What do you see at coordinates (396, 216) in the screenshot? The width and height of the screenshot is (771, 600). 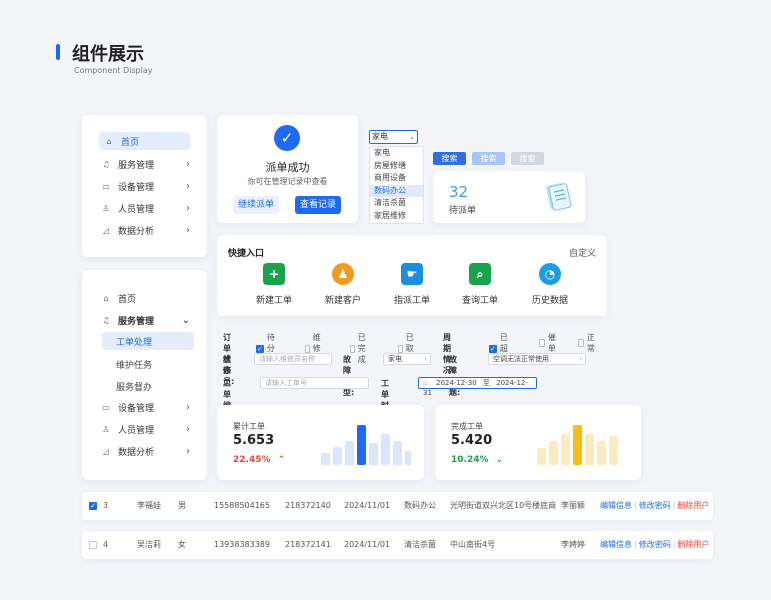 I see `option-item: 家居维修` at bounding box center [396, 216].